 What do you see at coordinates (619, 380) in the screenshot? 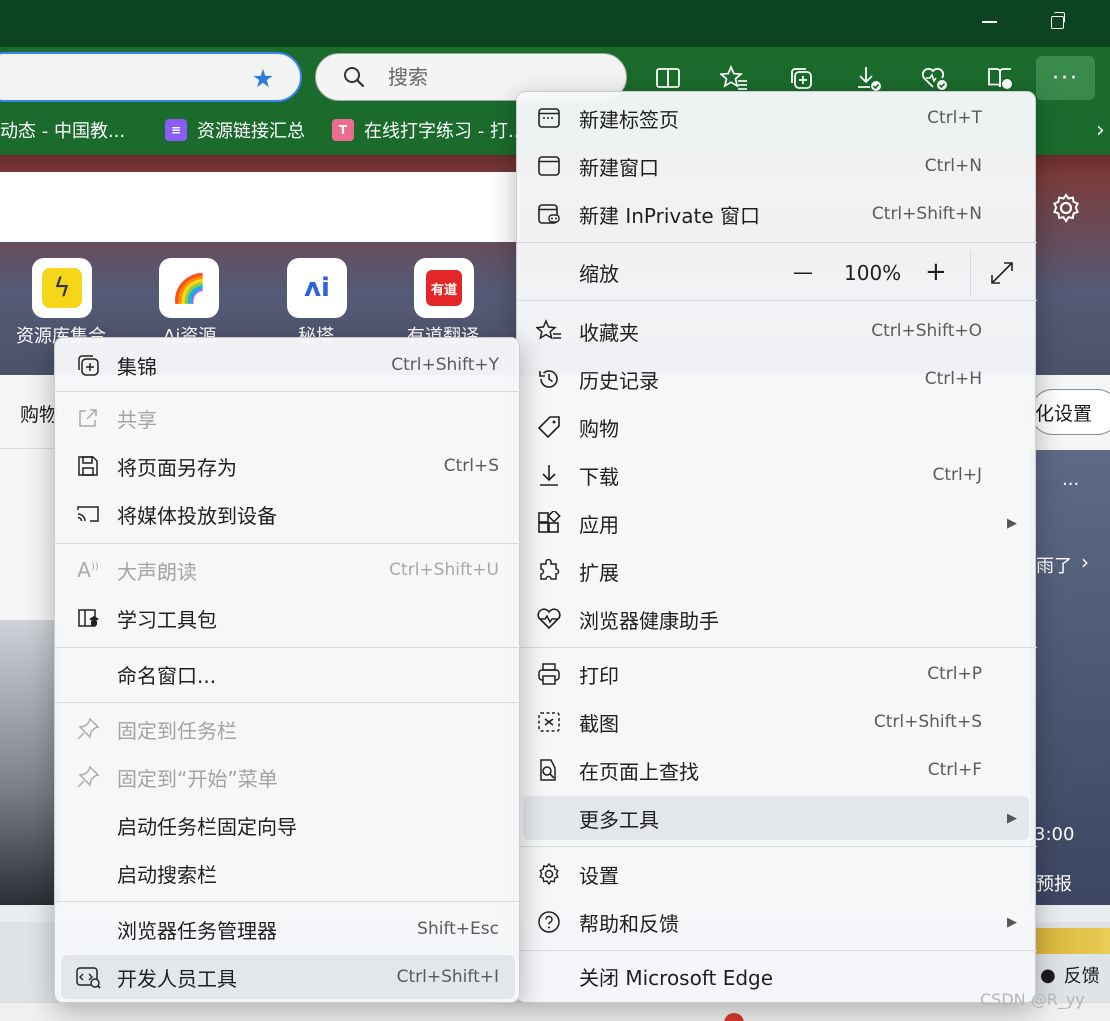
I see `menu-item-label: 历史记录` at bounding box center [619, 380].